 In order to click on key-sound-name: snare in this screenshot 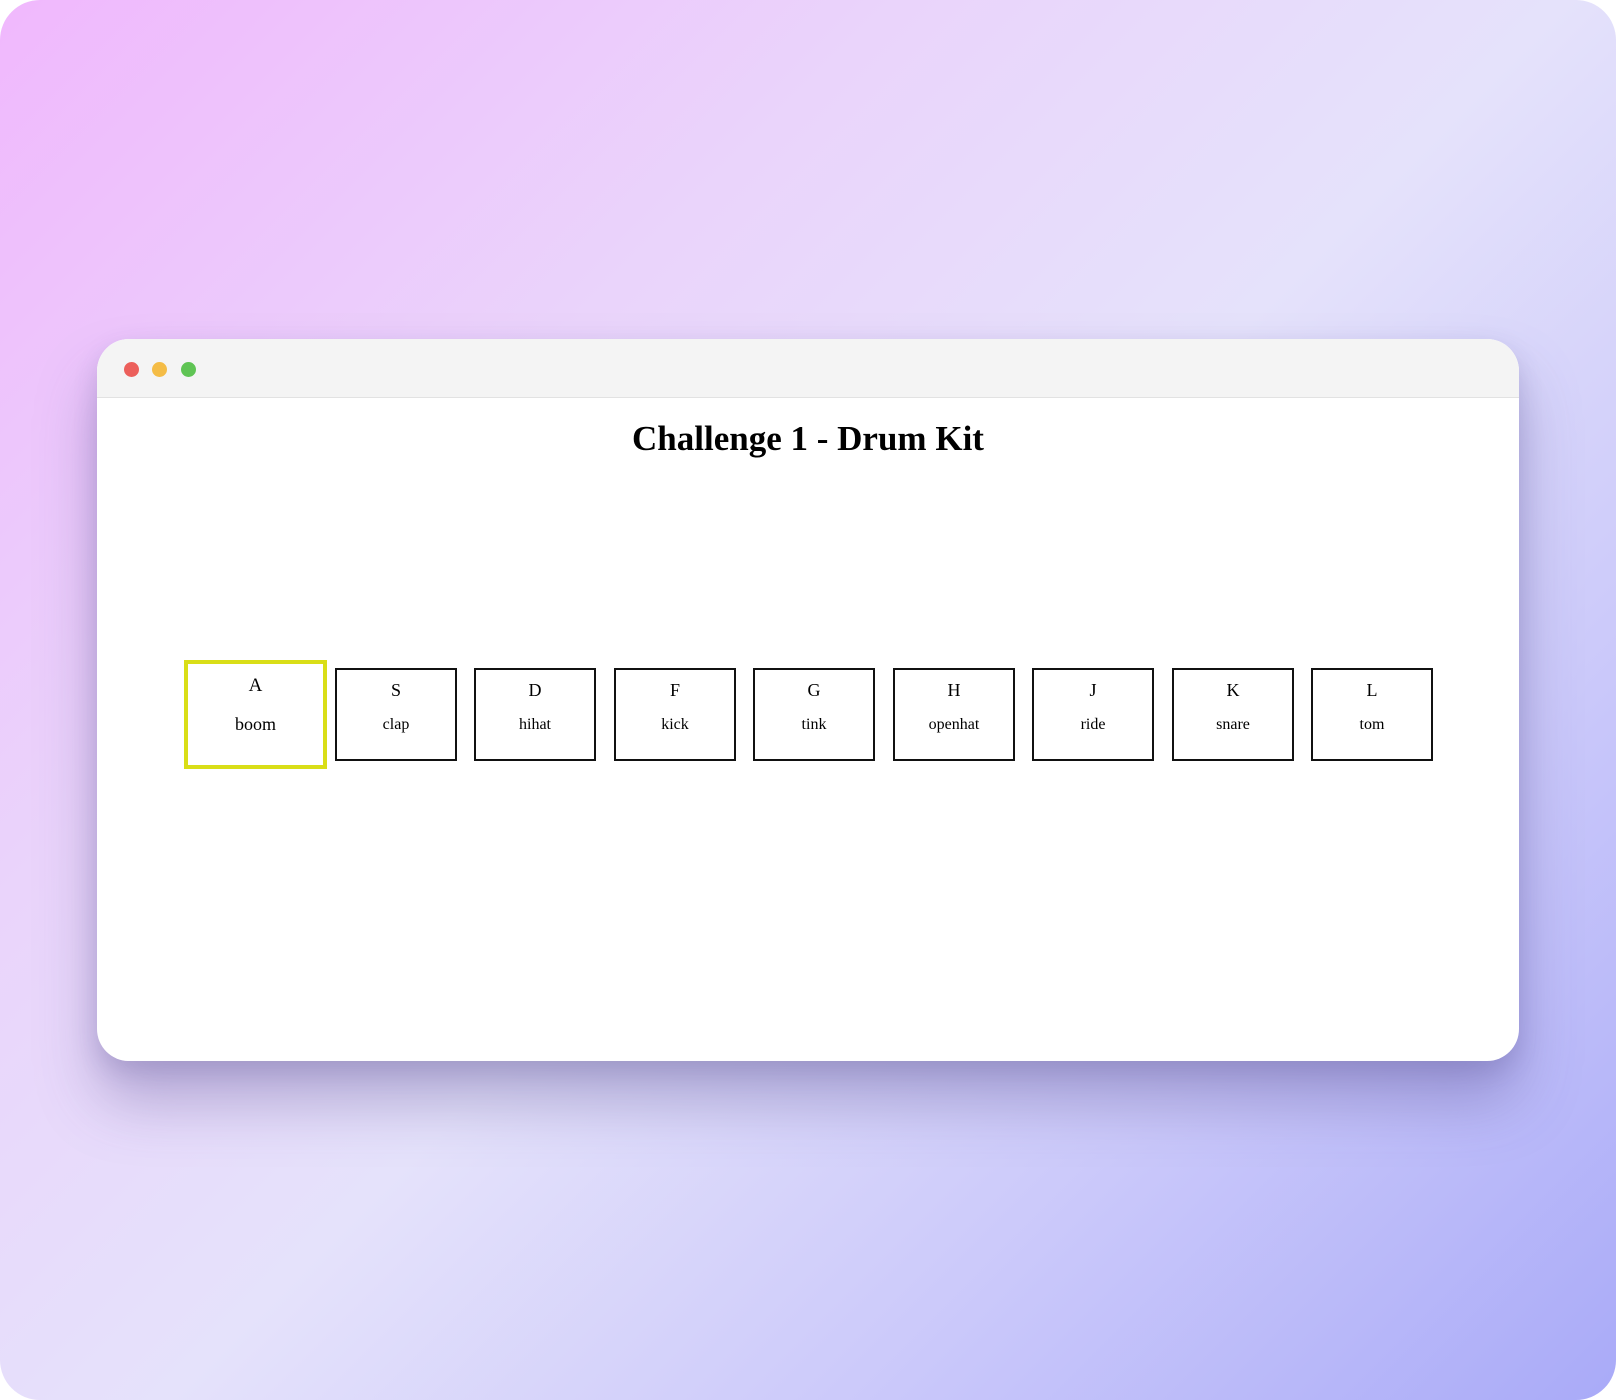, I will do `click(1233, 724)`.